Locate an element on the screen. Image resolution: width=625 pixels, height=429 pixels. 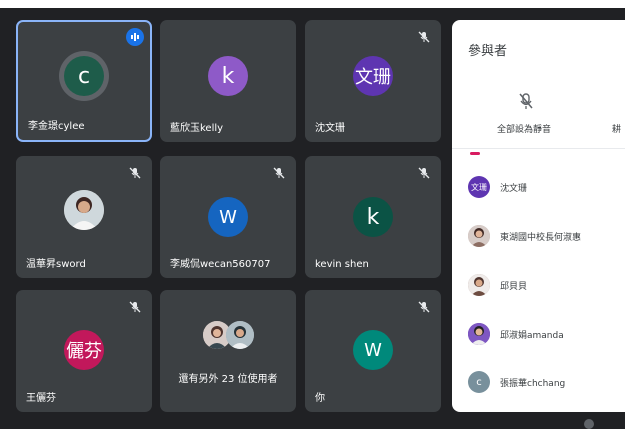
top-bar is located at coordinates (312, 4).